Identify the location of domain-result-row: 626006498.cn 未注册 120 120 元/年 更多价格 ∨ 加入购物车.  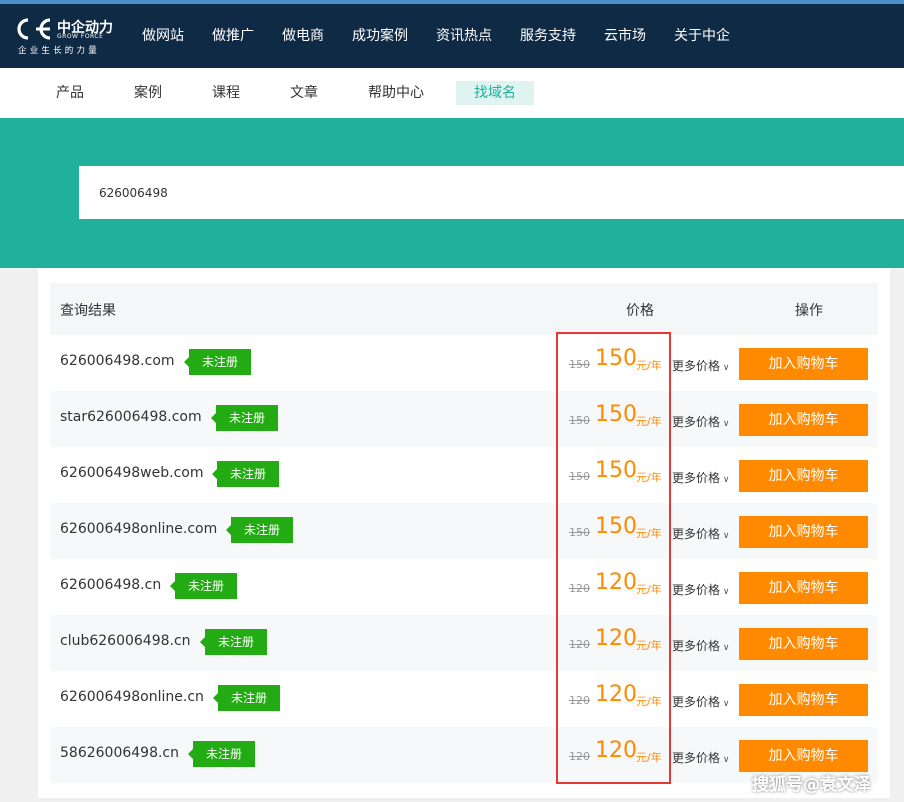
(464, 587).